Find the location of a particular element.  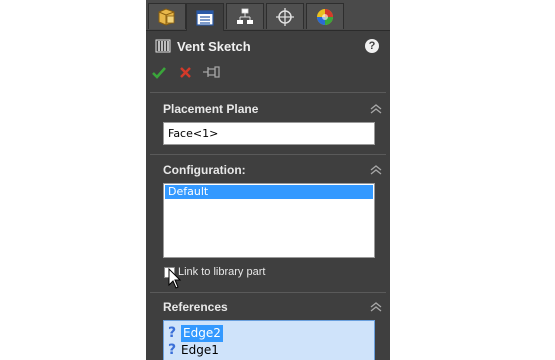

ok-button is located at coordinates (159, 73).